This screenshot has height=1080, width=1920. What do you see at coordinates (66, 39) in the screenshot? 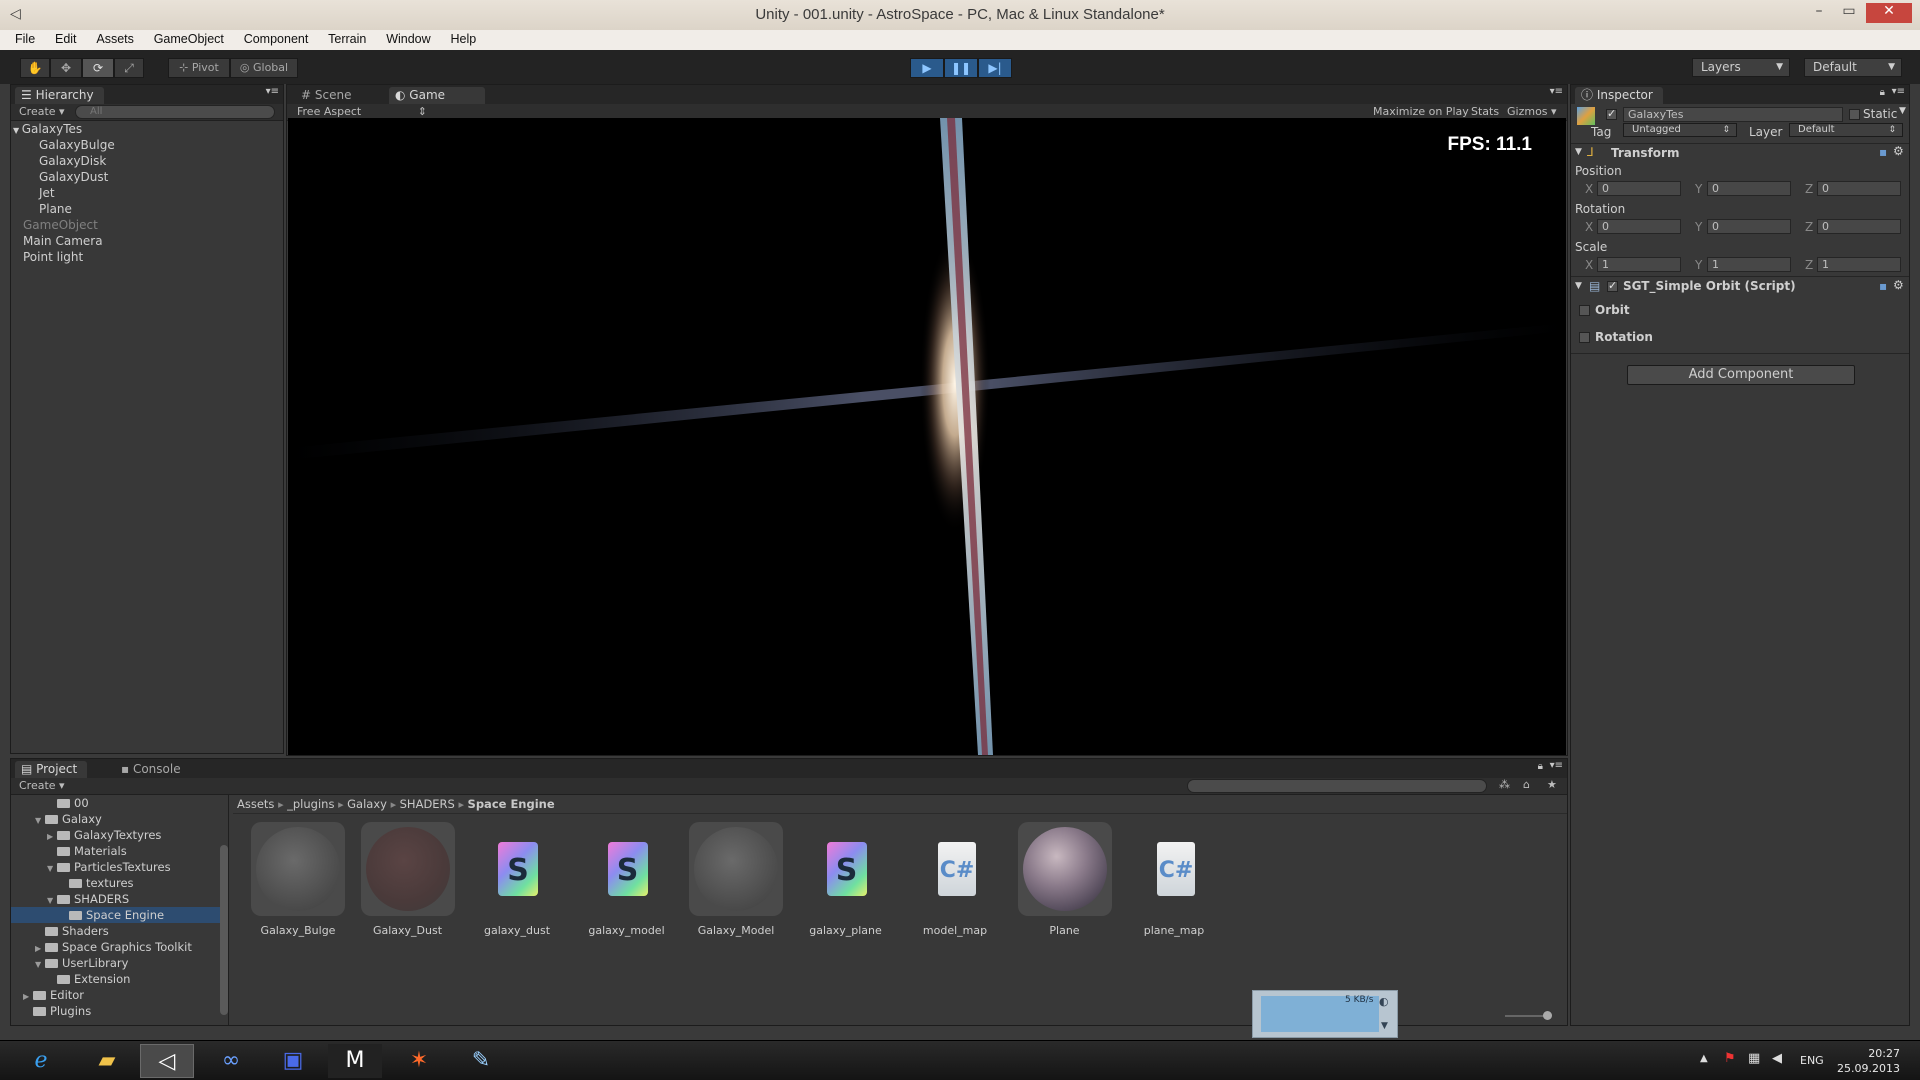
I see `menu-edit: Edit` at bounding box center [66, 39].